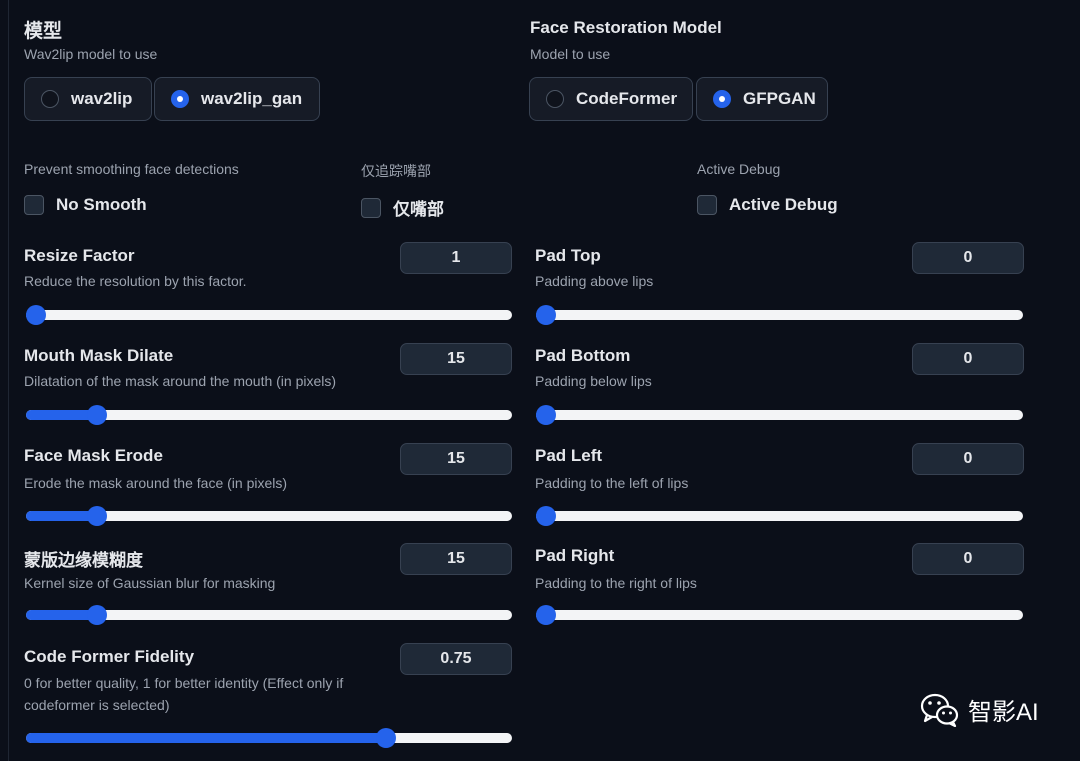  What do you see at coordinates (783, 204) in the screenshot?
I see `checkbox-label: Active Debug` at bounding box center [783, 204].